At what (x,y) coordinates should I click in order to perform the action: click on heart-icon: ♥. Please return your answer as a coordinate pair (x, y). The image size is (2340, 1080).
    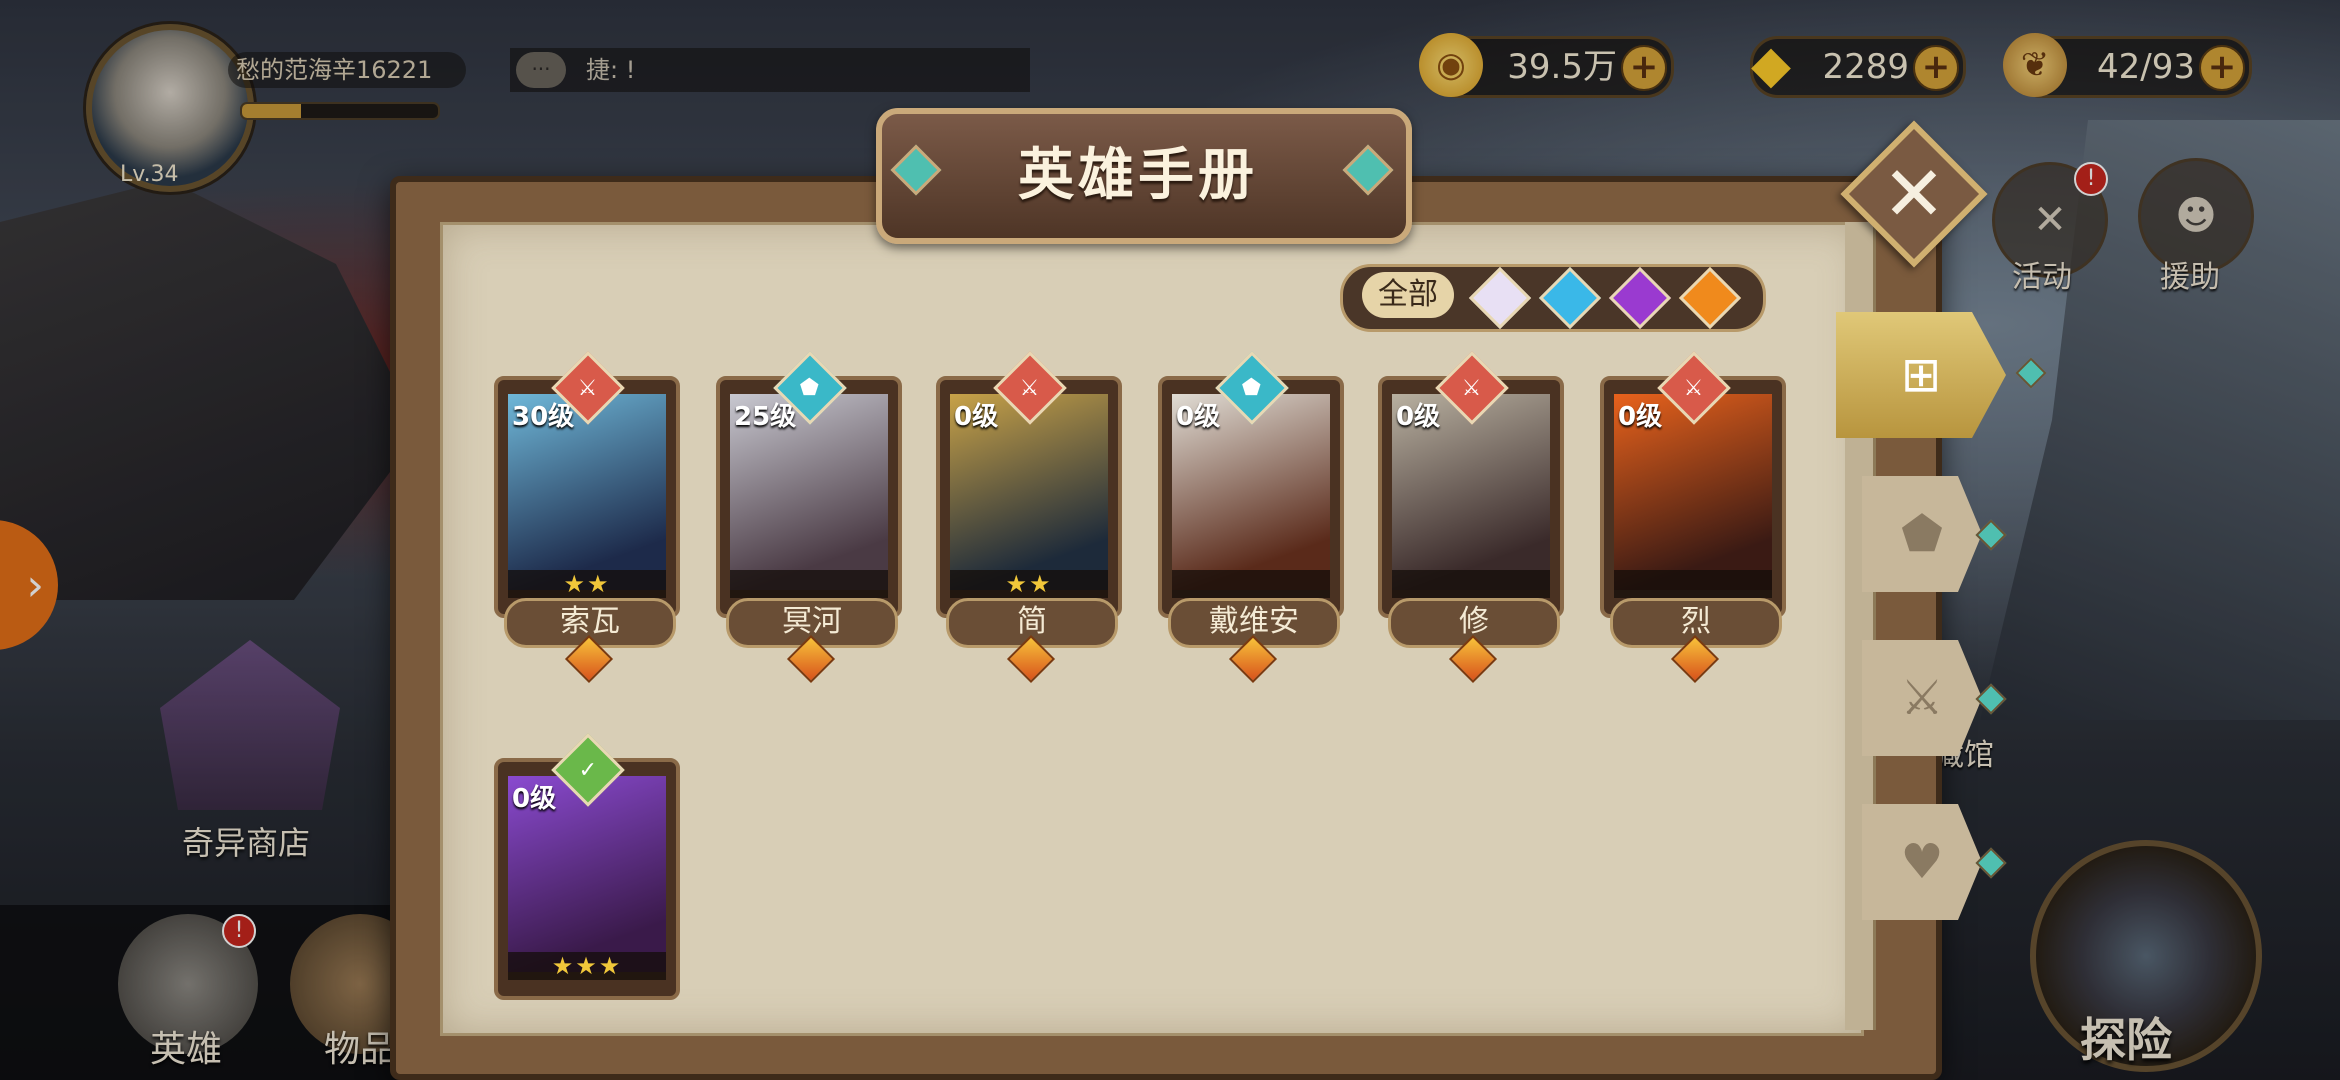
    Looking at the image, I should click on (1922, 862).